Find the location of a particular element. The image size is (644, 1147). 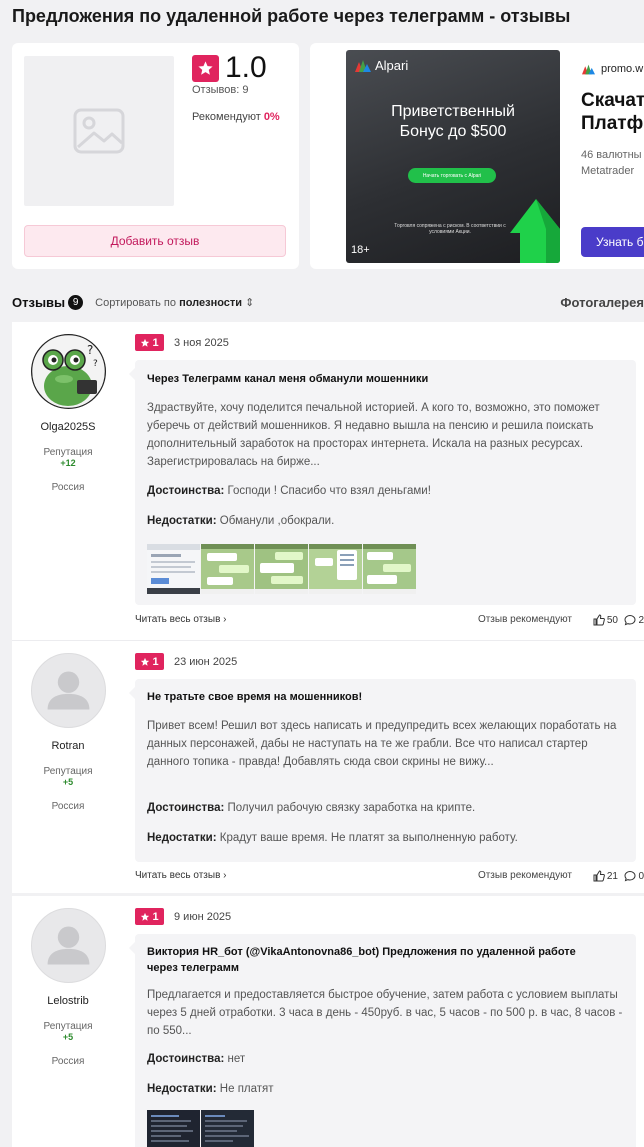

review-date: 23 июн 2025 is located at coordinates (206, 661).